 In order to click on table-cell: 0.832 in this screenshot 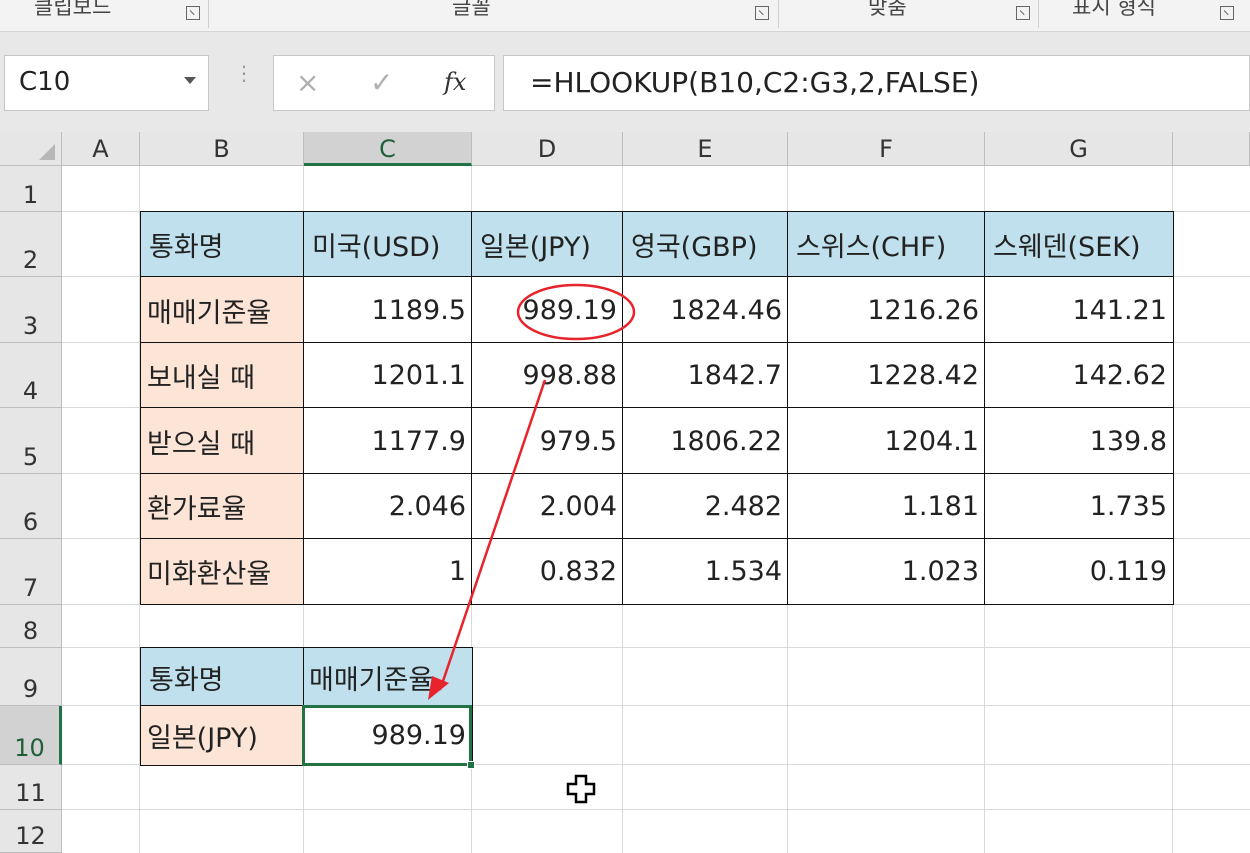, I will do `click(547, 571)`.